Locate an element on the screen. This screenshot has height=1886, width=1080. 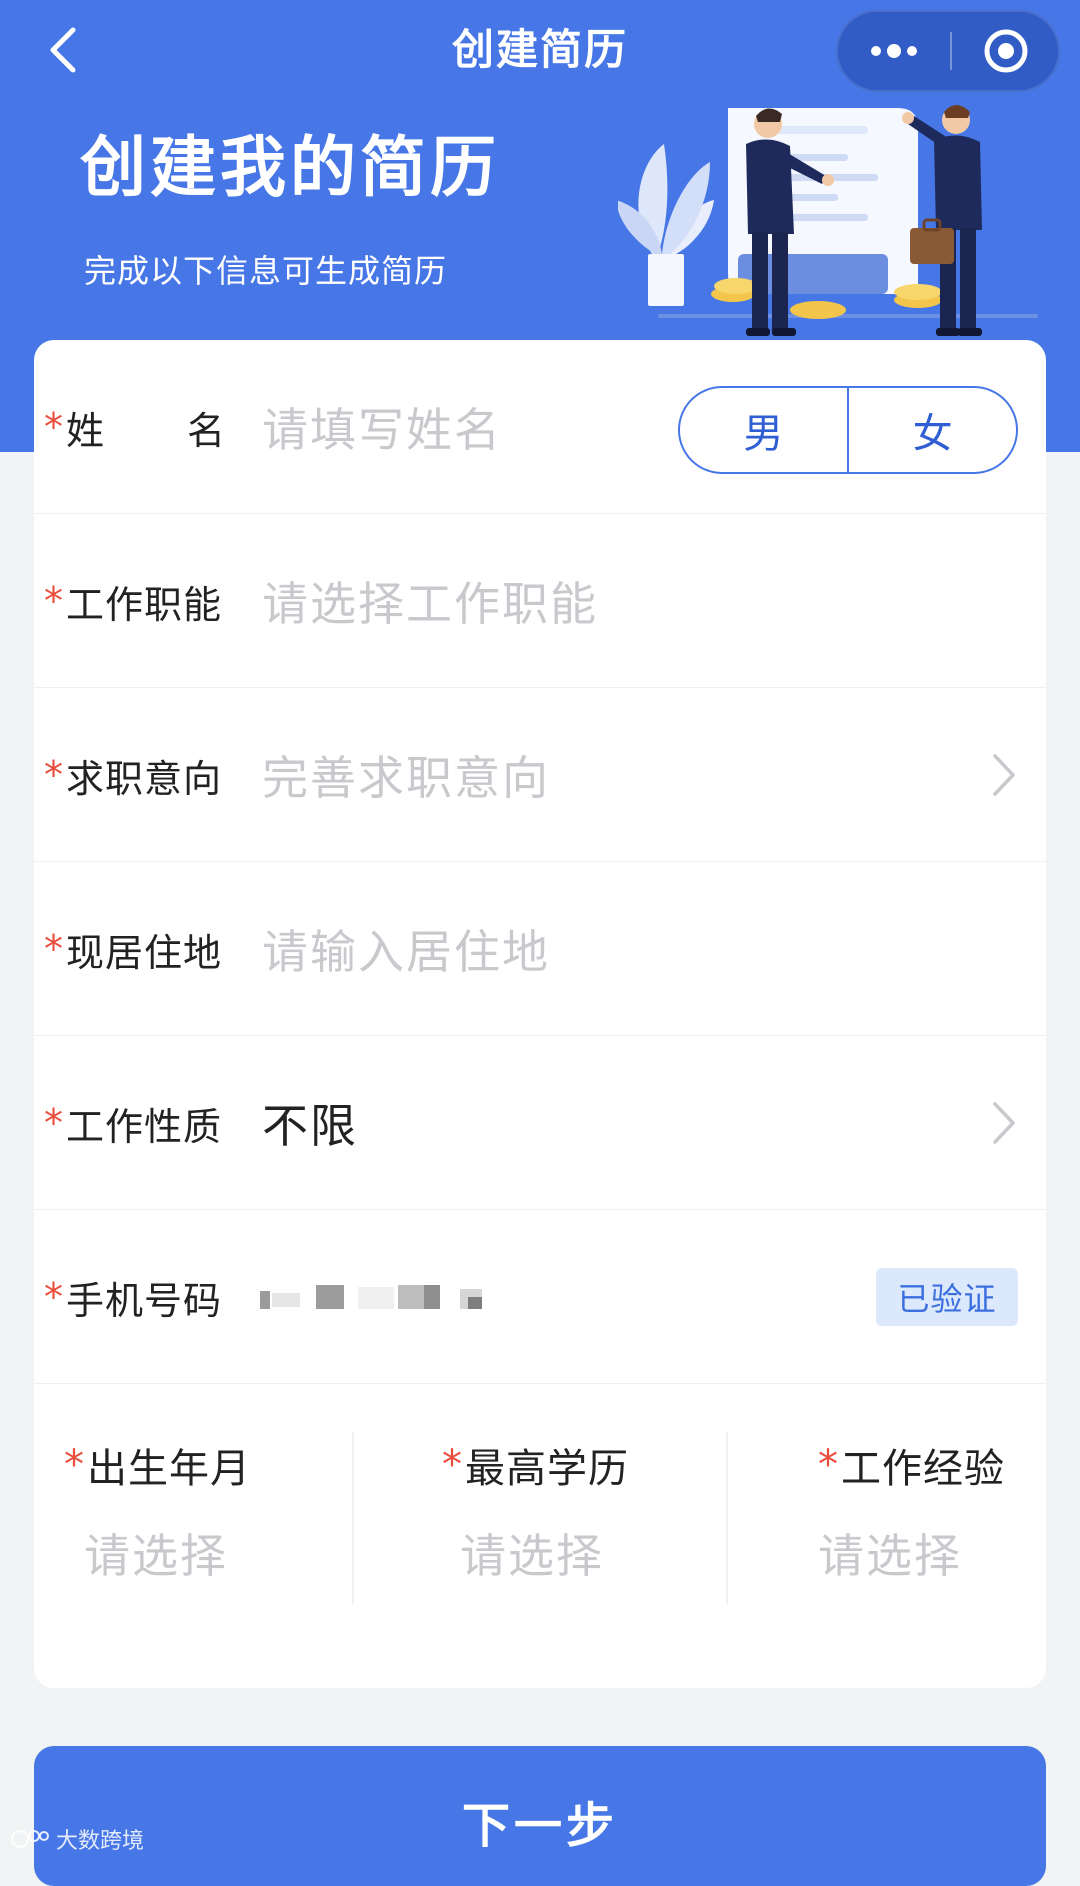
education-label: * 最高学历 is located at coordinates (535, 1465).